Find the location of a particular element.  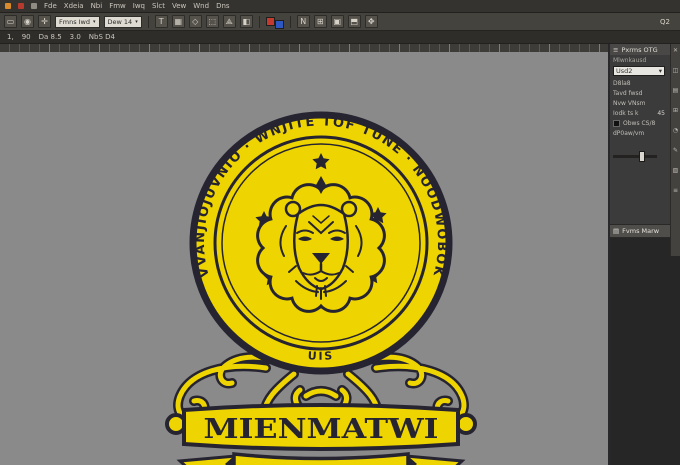

pen-tool-icon: ⟁ is located at coordinates (229, 21).